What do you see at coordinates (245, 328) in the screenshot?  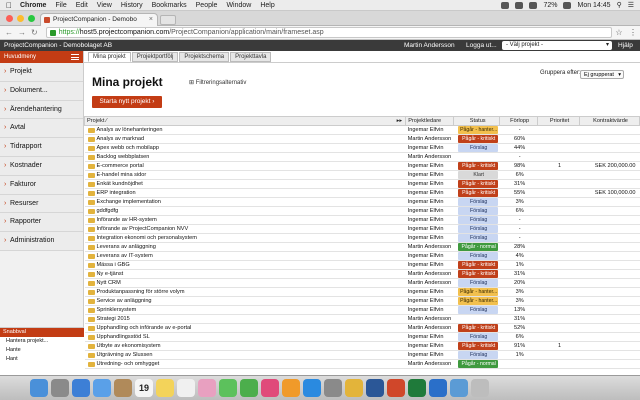 I see `project-name-cell: Upphandling och införande av e-portal` at bounding box center [245, 328].